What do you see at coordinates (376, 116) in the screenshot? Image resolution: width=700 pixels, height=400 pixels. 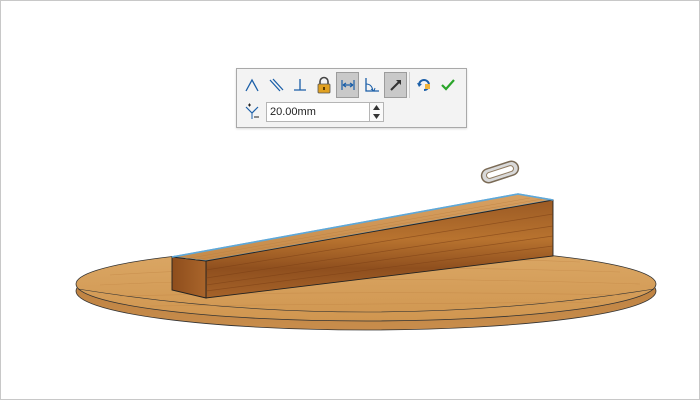 I see `spin-down-icon` at bounding box center [376, 116].